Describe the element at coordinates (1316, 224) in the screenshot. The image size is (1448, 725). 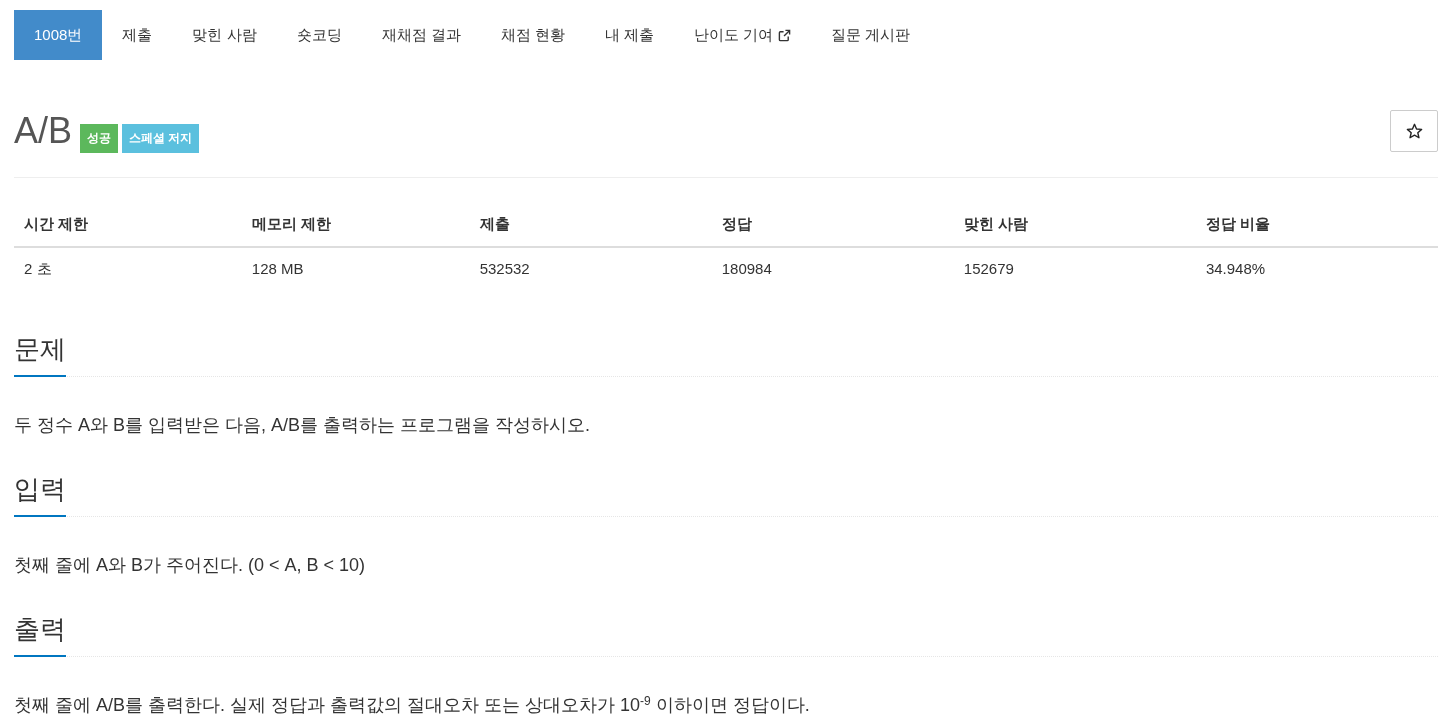
I see `column-header: 정답 비율` at that location.